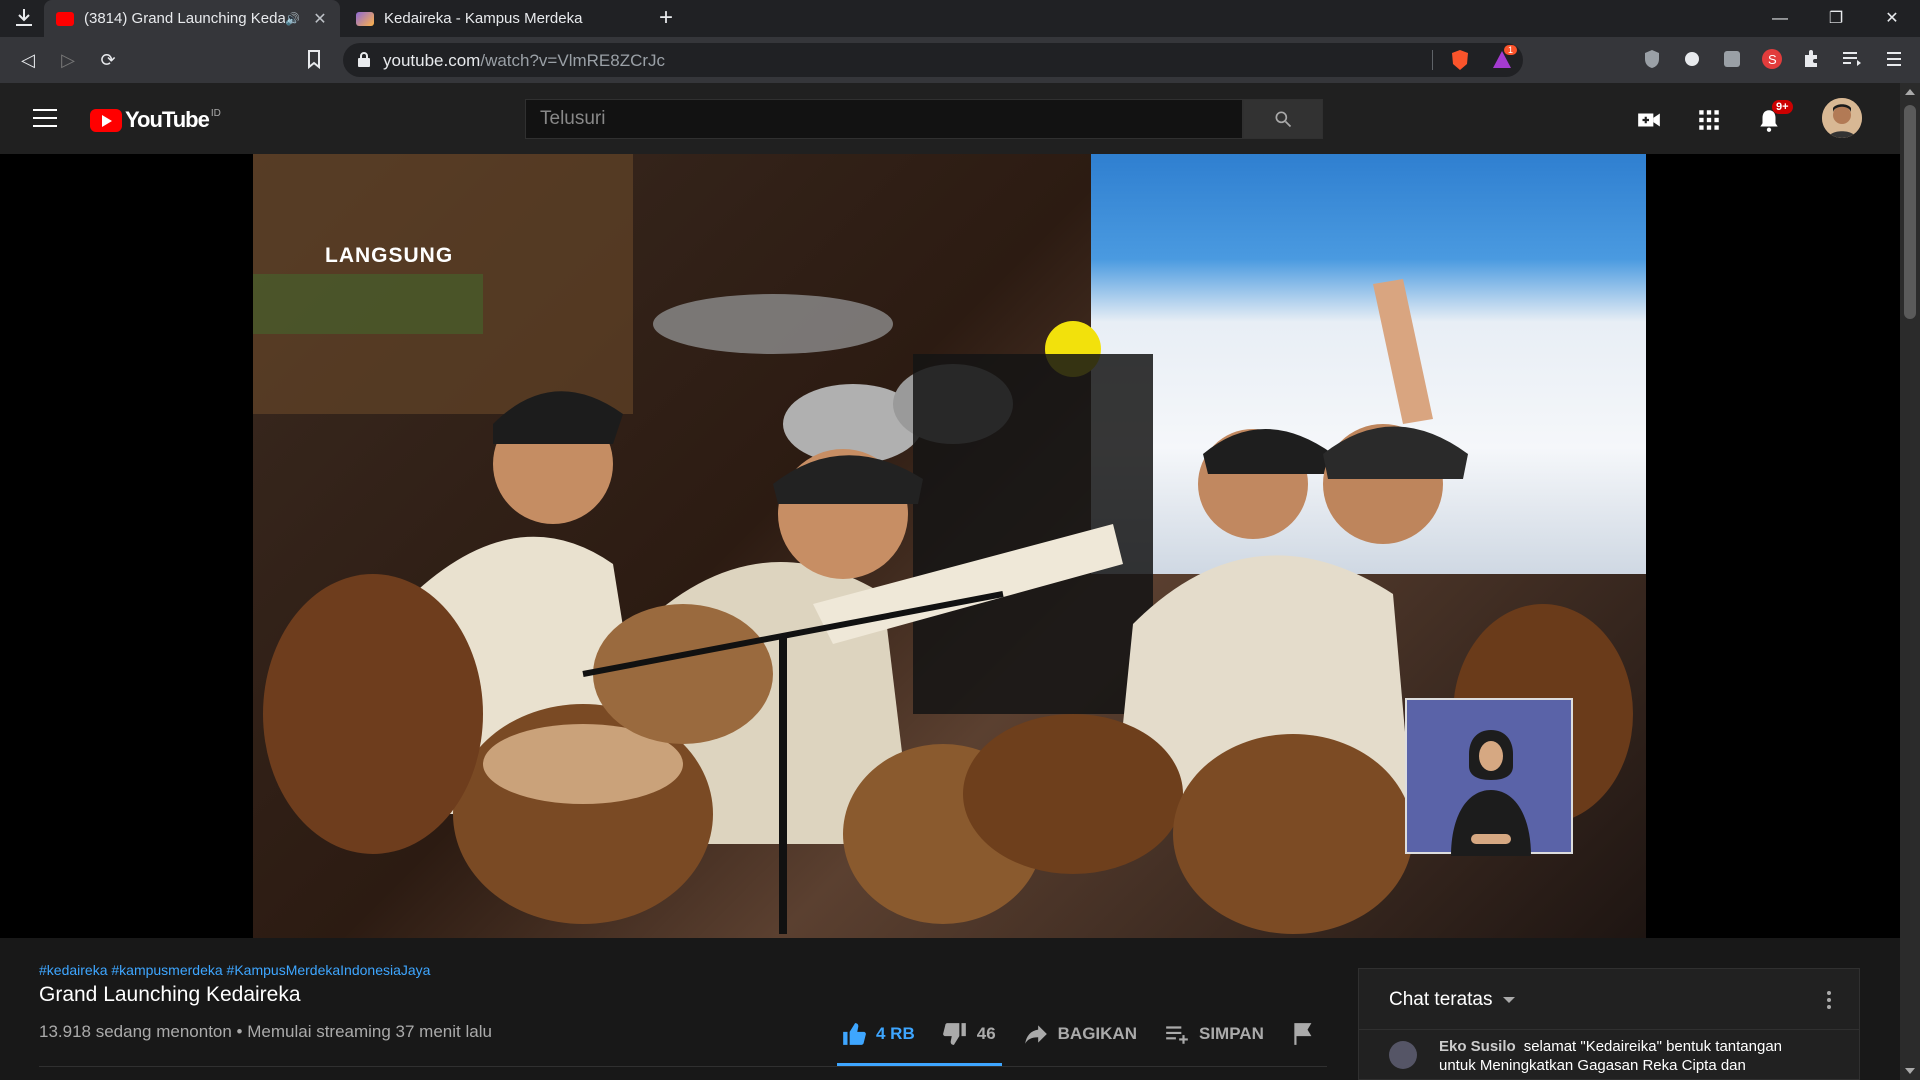  I want to click on restore-button: ❐, so click(1836, 18).